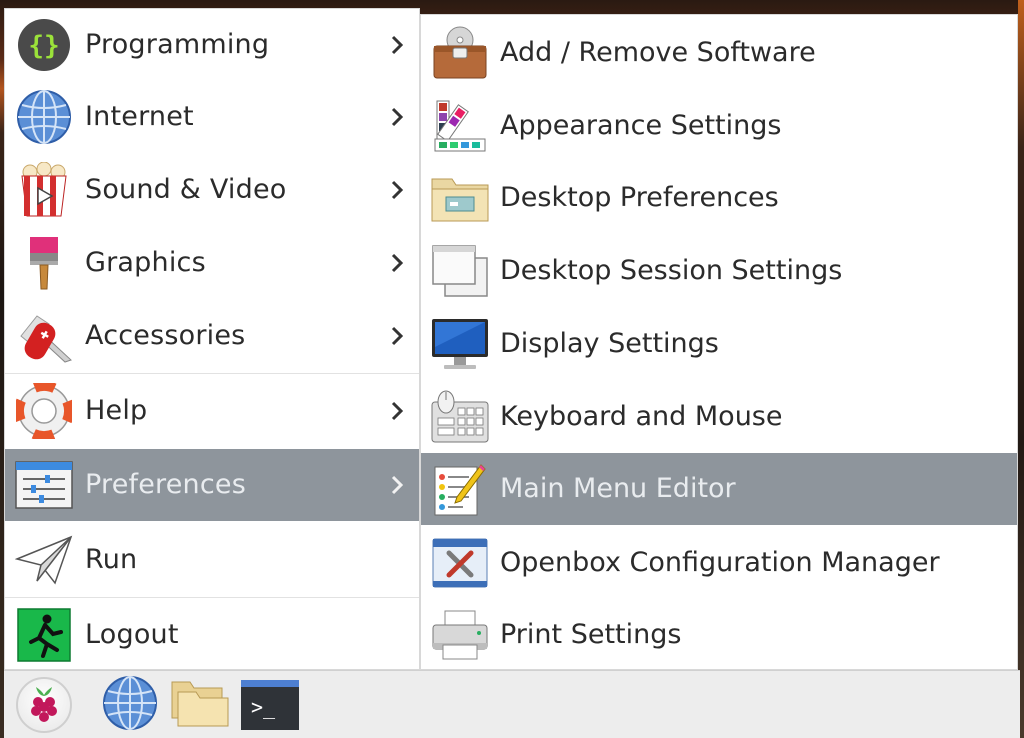  I want to click on submenu-item-appearance-settings: Appearance Settings, so click(719, 126).